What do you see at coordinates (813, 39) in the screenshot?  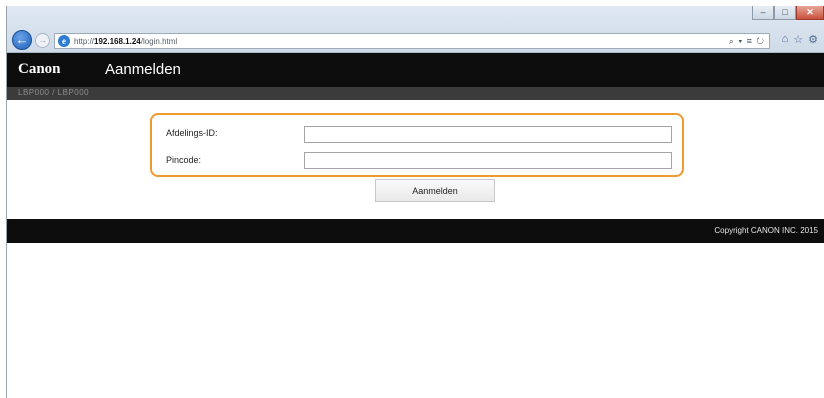 I see `settings-gear-icon: ⚙` at bounding box center [813, 39].